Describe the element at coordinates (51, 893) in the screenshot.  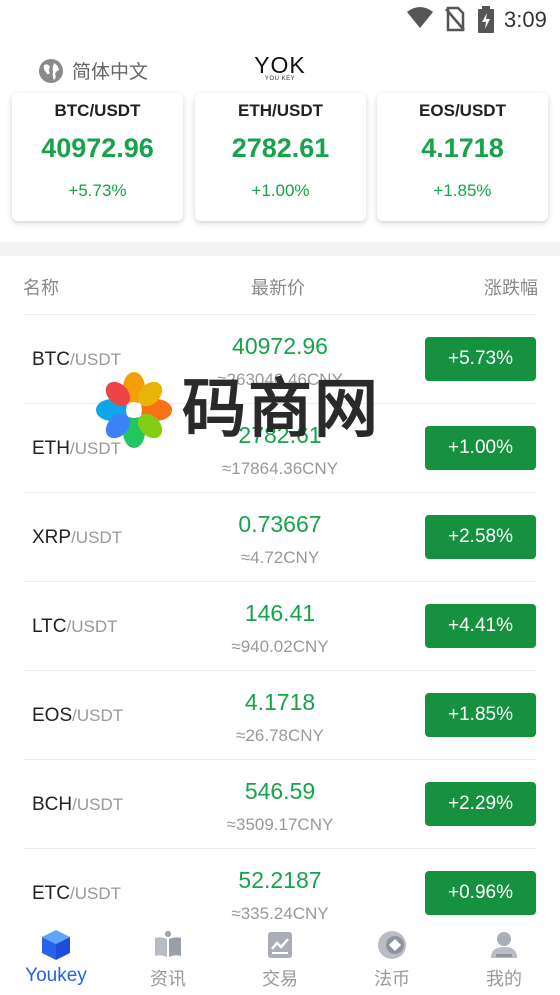
I see `base-symbol: ETC` at that location.